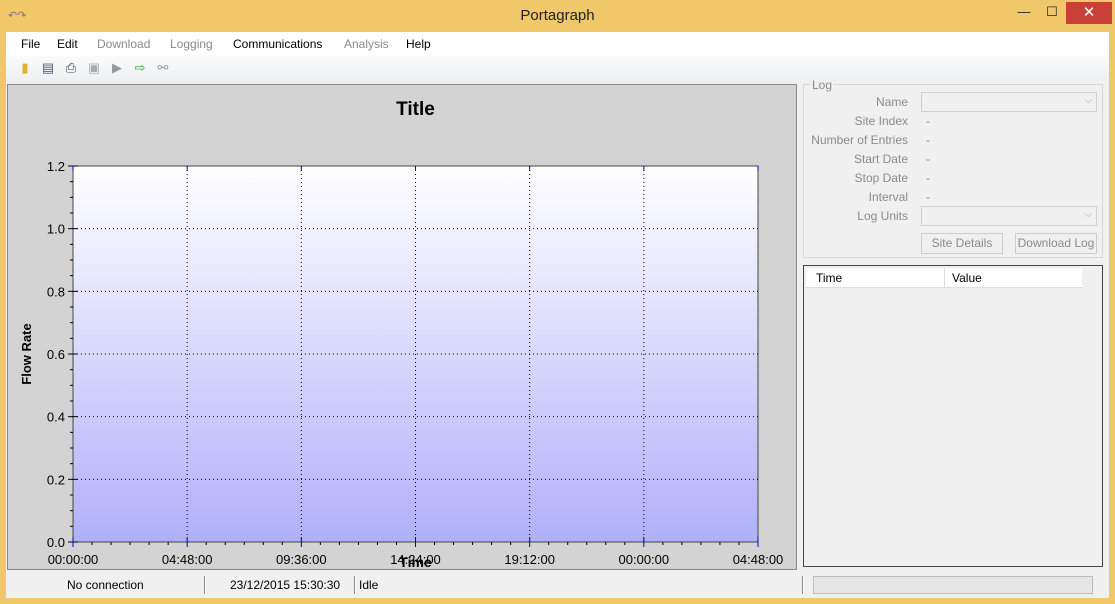 Image resolution: width=1115 pixels, height=604 pixels. I want to click on print-icon: ⎙, so click(71, 68).